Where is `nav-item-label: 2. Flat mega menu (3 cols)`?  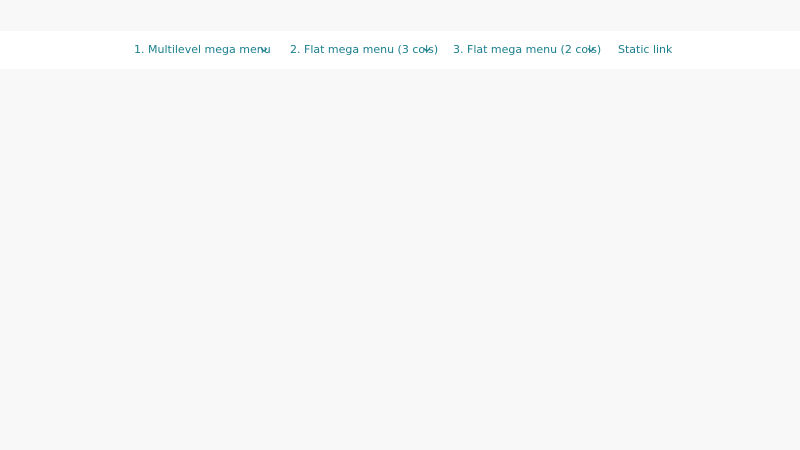
nav-item-label: 2. Flat mega menu (3 cols) is located at coordinates (364, 50).